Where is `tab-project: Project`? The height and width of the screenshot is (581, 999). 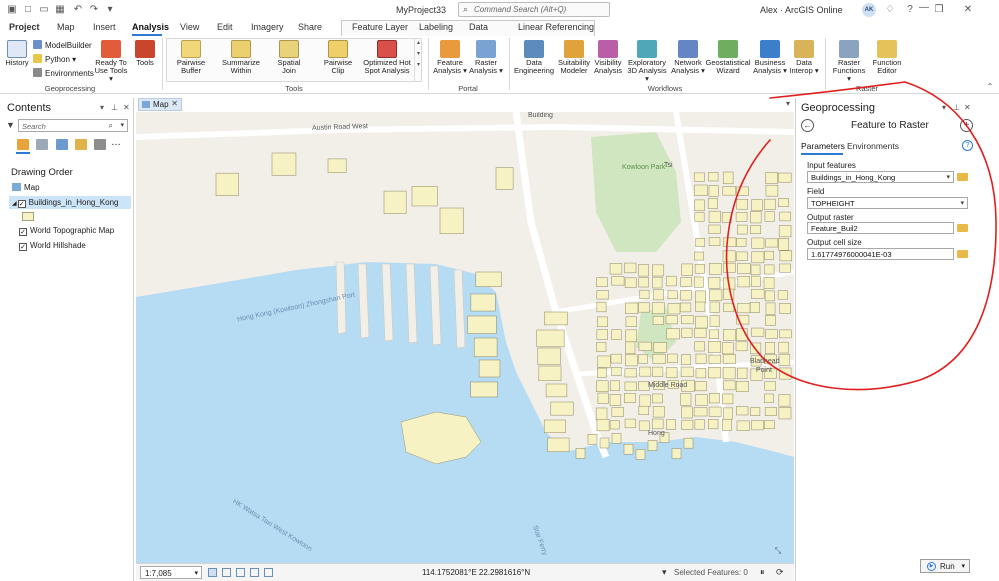 tab-project: Project is located at coordinates (24, 27).